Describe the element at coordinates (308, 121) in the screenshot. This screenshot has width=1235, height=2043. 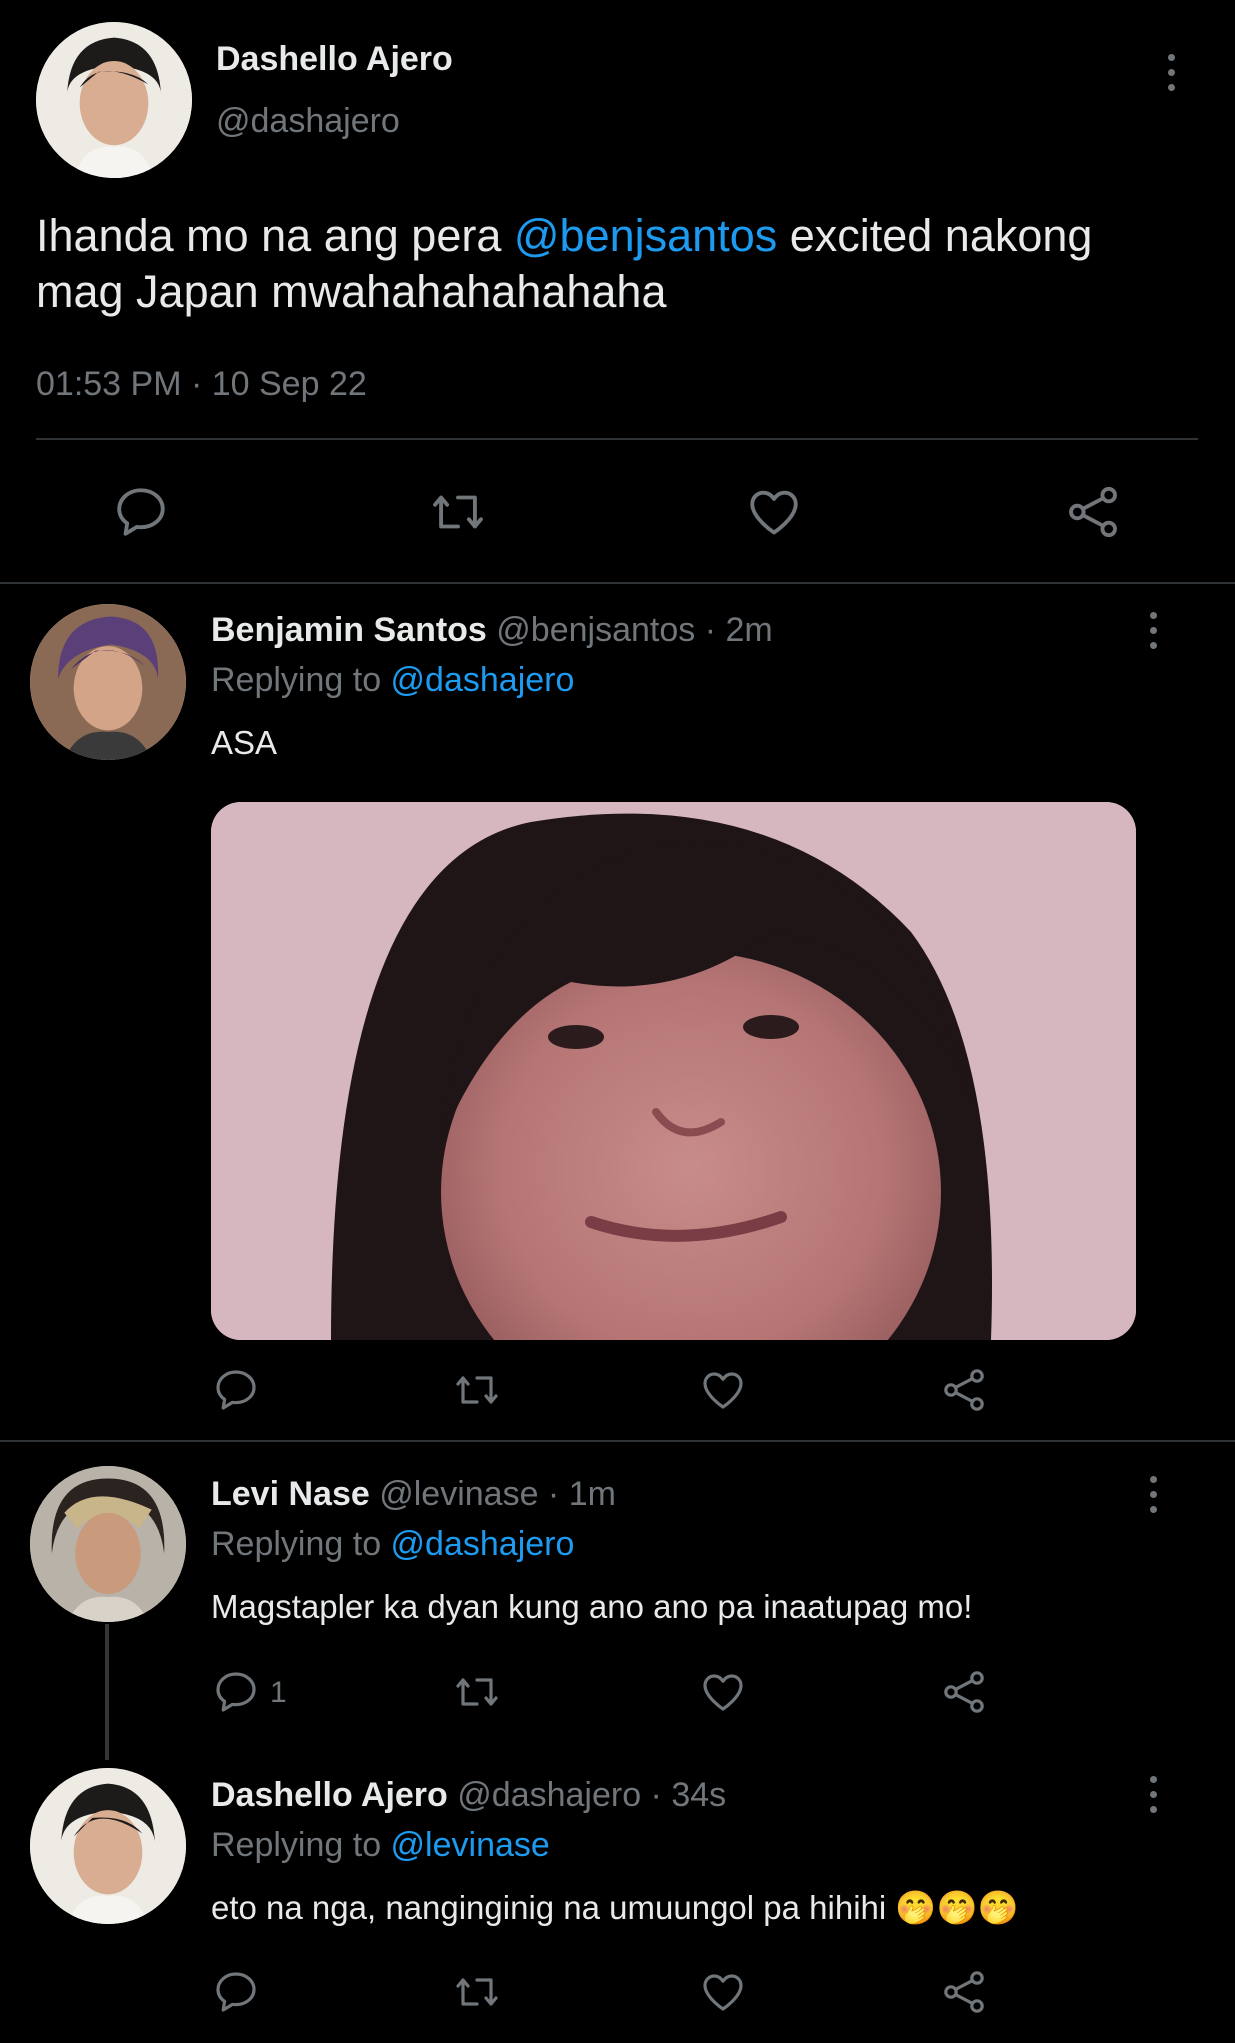
I see `author-handle: @dashajero` at that location.